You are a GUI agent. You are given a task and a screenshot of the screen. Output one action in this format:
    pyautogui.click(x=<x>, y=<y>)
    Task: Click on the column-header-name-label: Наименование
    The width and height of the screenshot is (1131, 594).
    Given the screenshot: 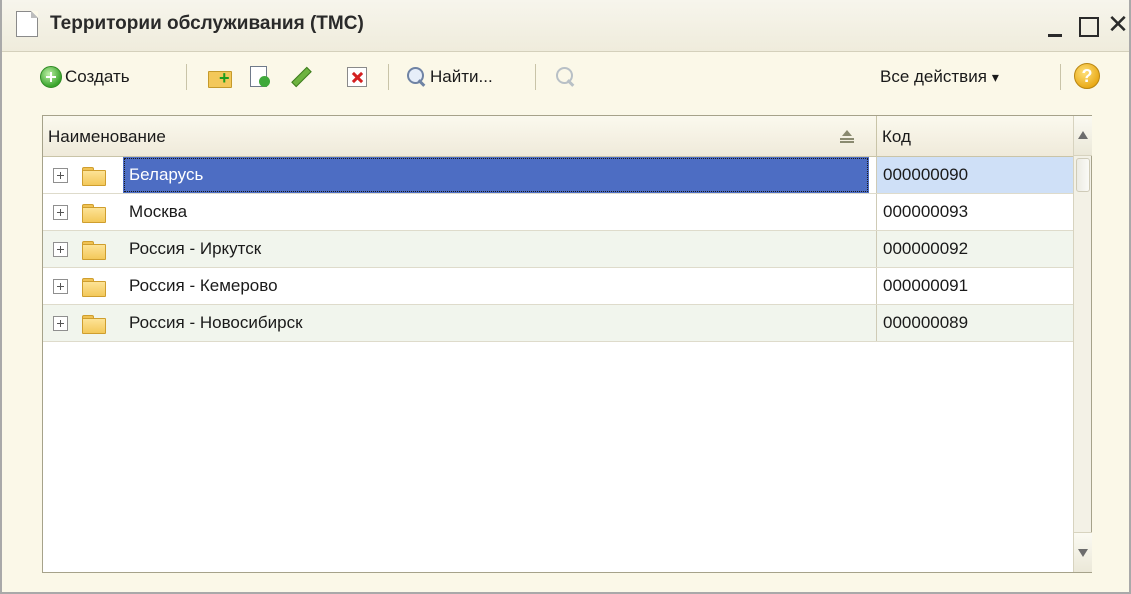 What is the action you would take?
    pyautogui.click(x=107, y=136)
    